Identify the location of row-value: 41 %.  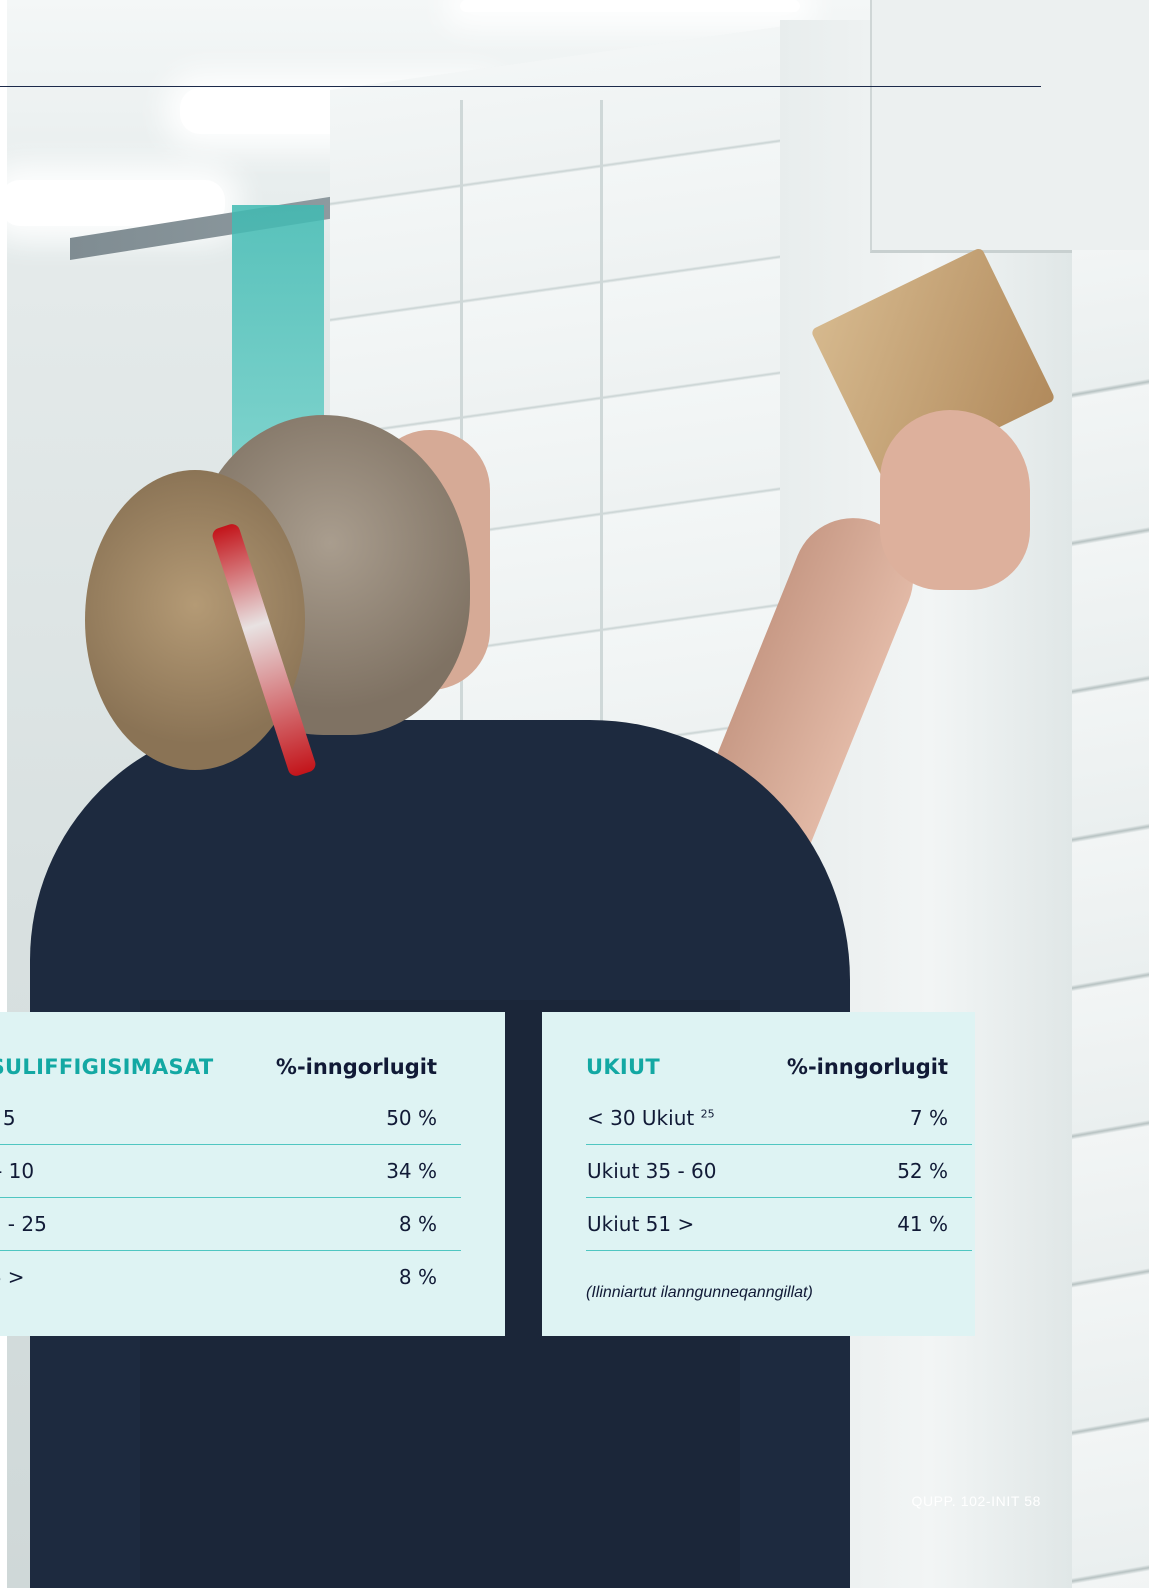
(859, 1224).